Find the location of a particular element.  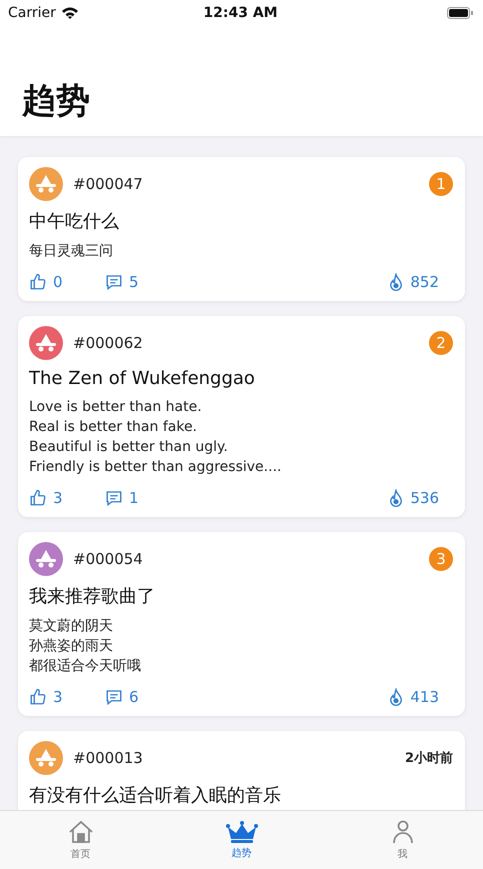

post-title: The Zen of Wukefenggao is located at coordinates (142, 378).